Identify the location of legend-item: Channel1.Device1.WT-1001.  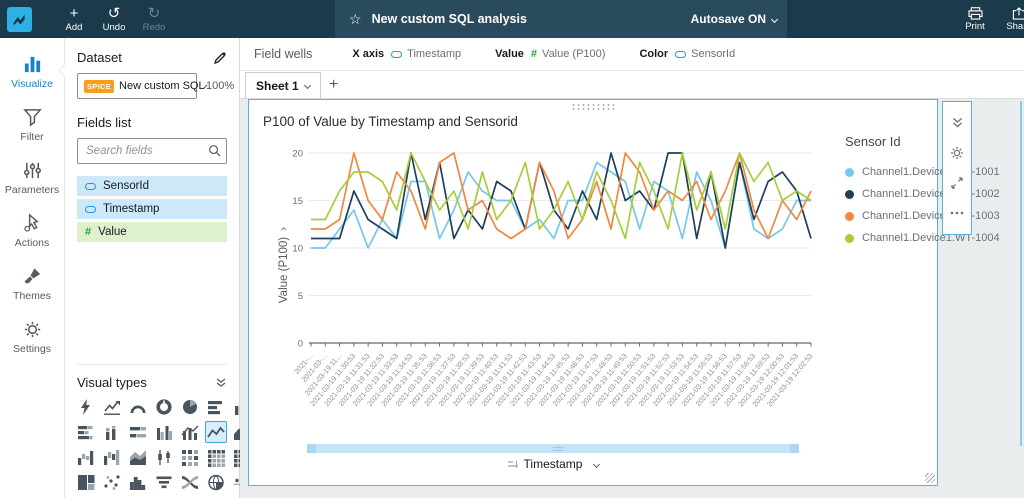
(929, 172).